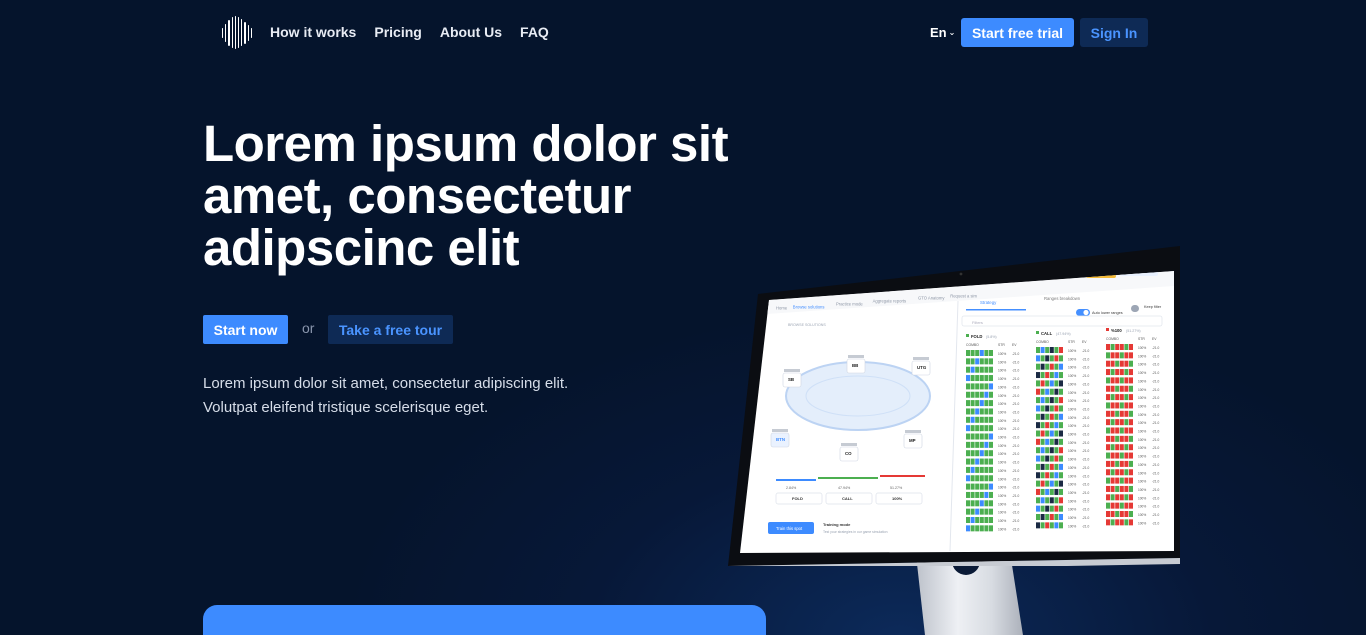 This screenshot has width=1366, height=635. Describe the element at coordinates (397, 32) in the screenshot. I see `nav-link-pricing: Pricing` at that location.